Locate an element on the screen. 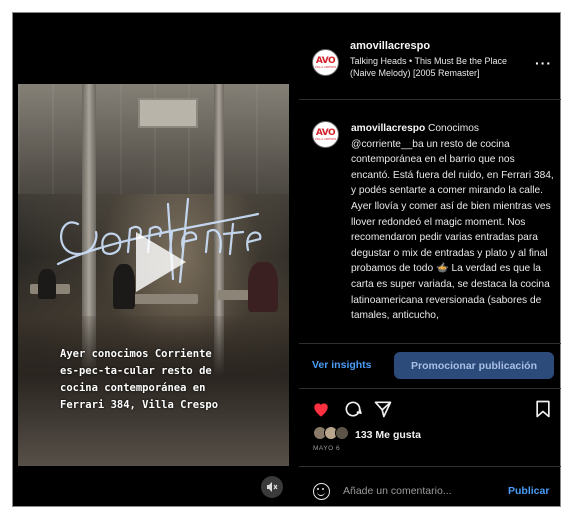  bookmark-icon is located at coordinates (543, 409).